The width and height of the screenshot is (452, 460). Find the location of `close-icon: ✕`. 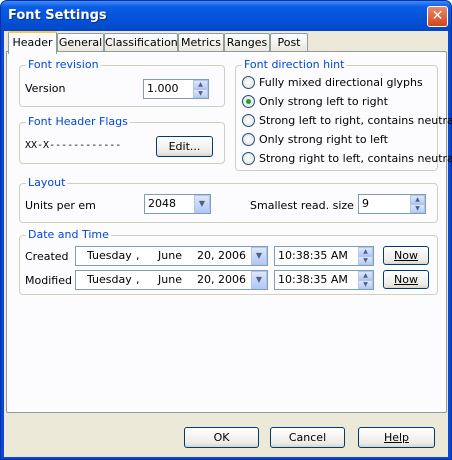

close-icon: ✕ is located at coordinates (437, 16).